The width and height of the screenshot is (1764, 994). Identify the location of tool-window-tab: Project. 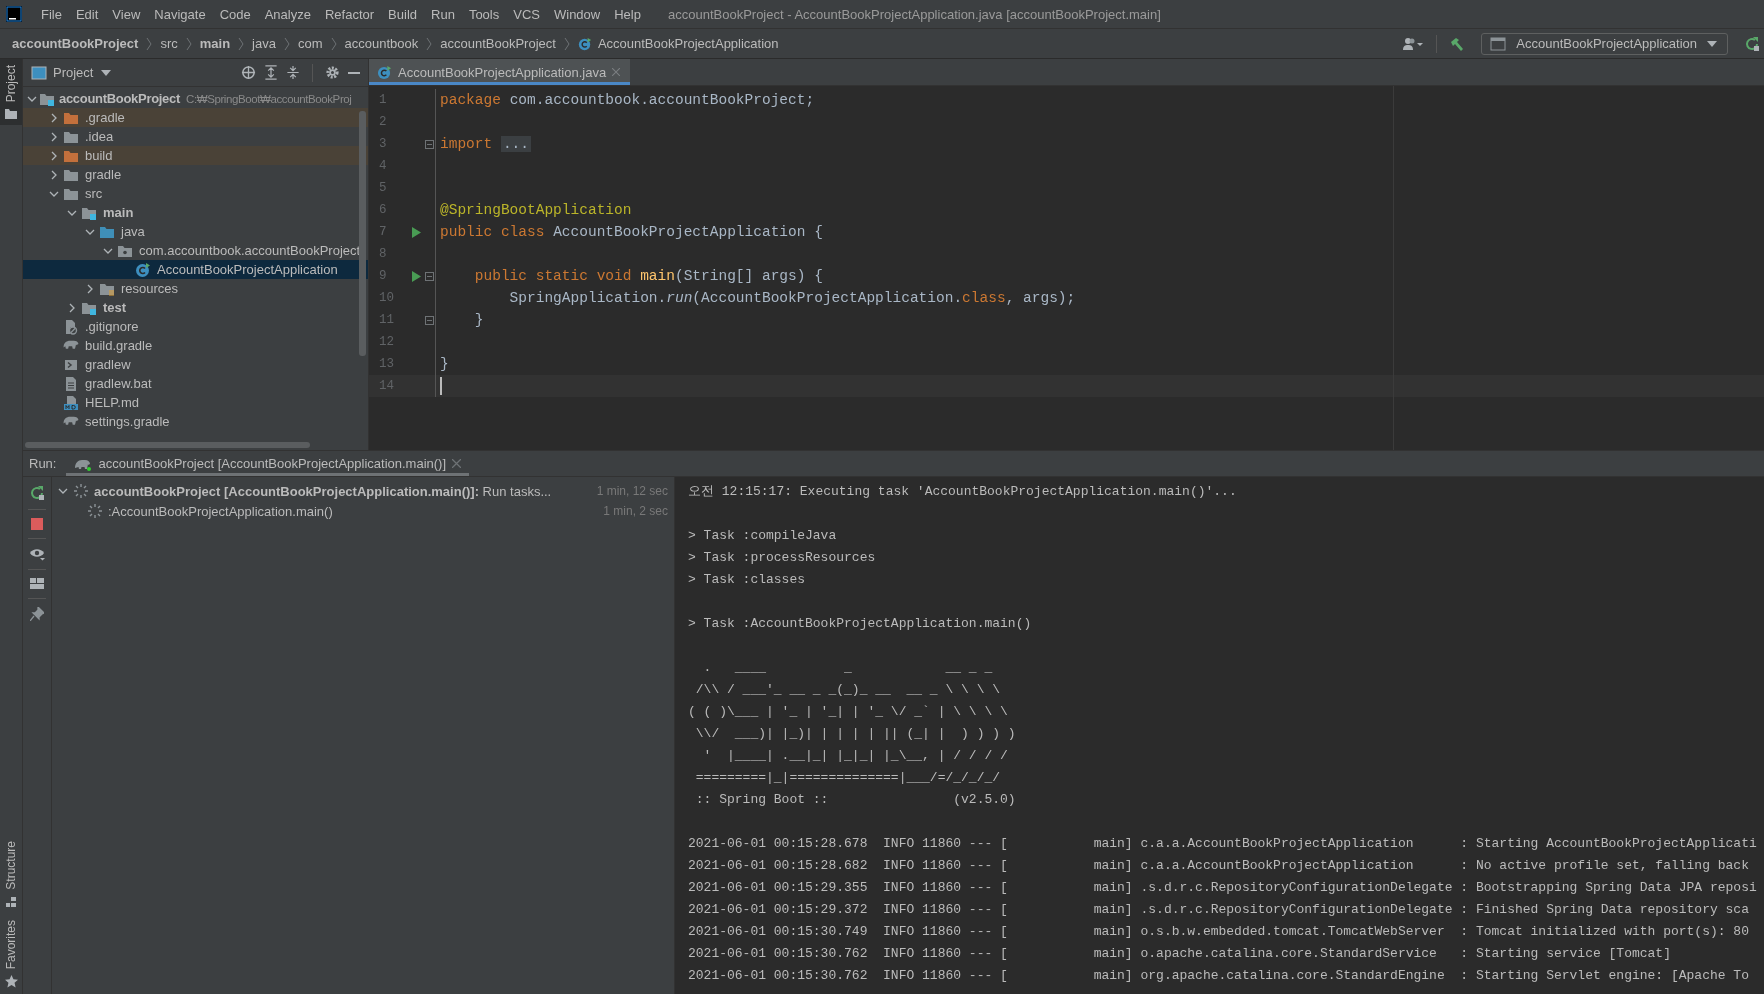
(11, 92).